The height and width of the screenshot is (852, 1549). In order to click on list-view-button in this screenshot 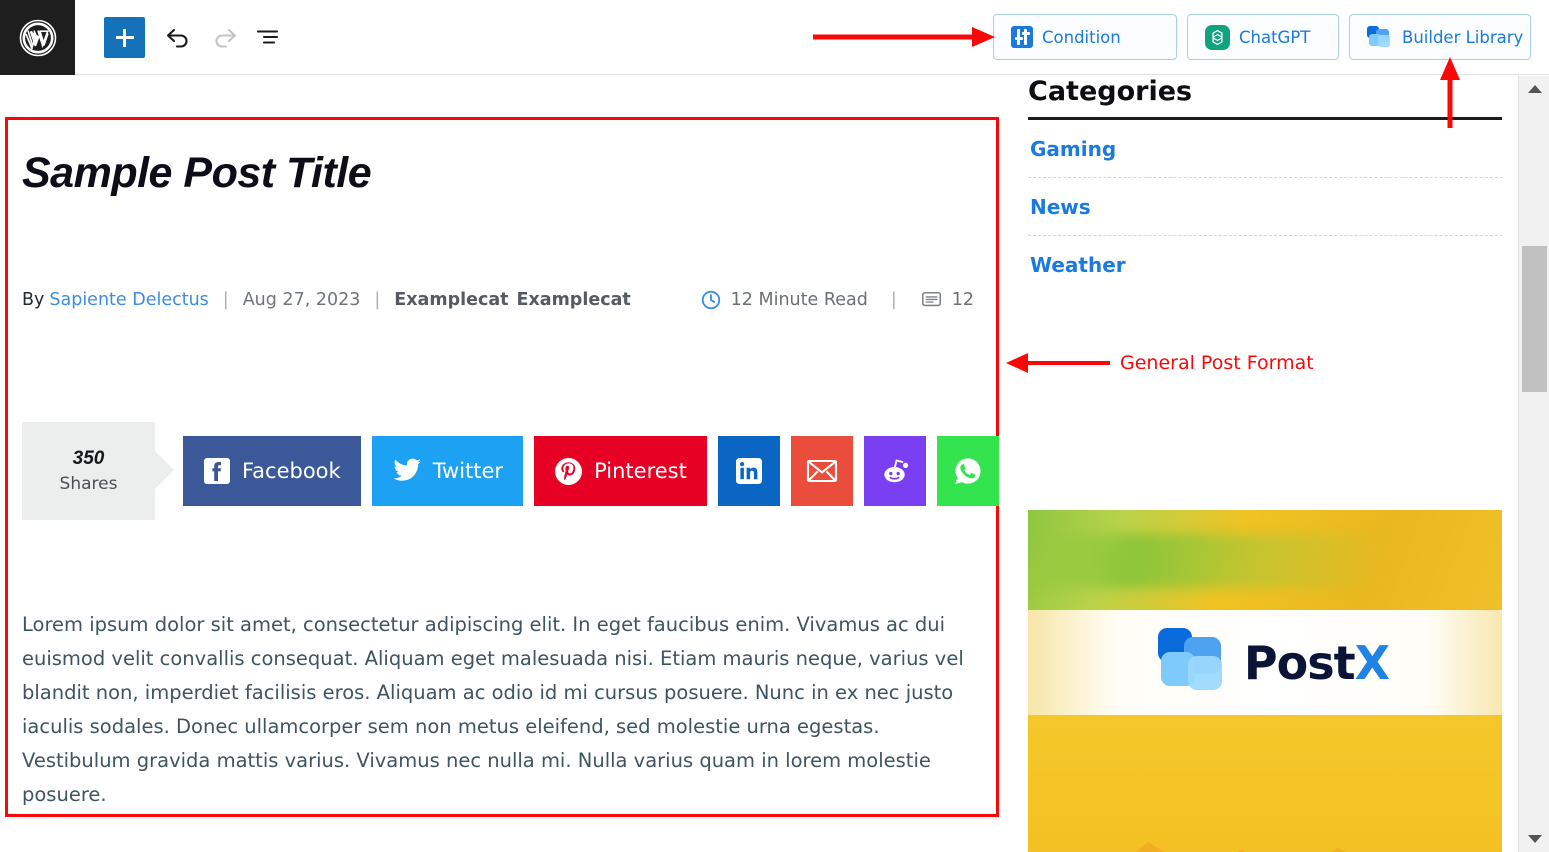, I will do `click(268, 37)`.